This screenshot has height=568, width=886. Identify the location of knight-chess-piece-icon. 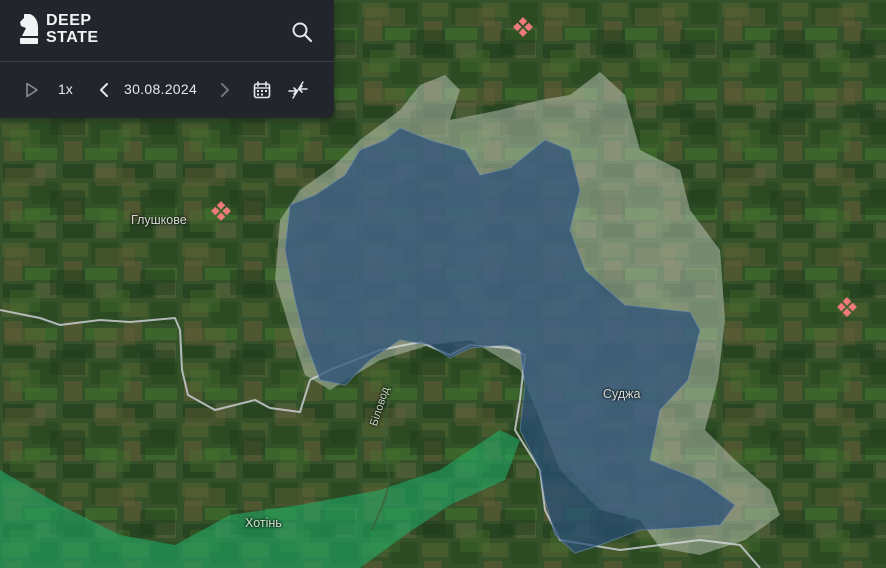
(29, 29).